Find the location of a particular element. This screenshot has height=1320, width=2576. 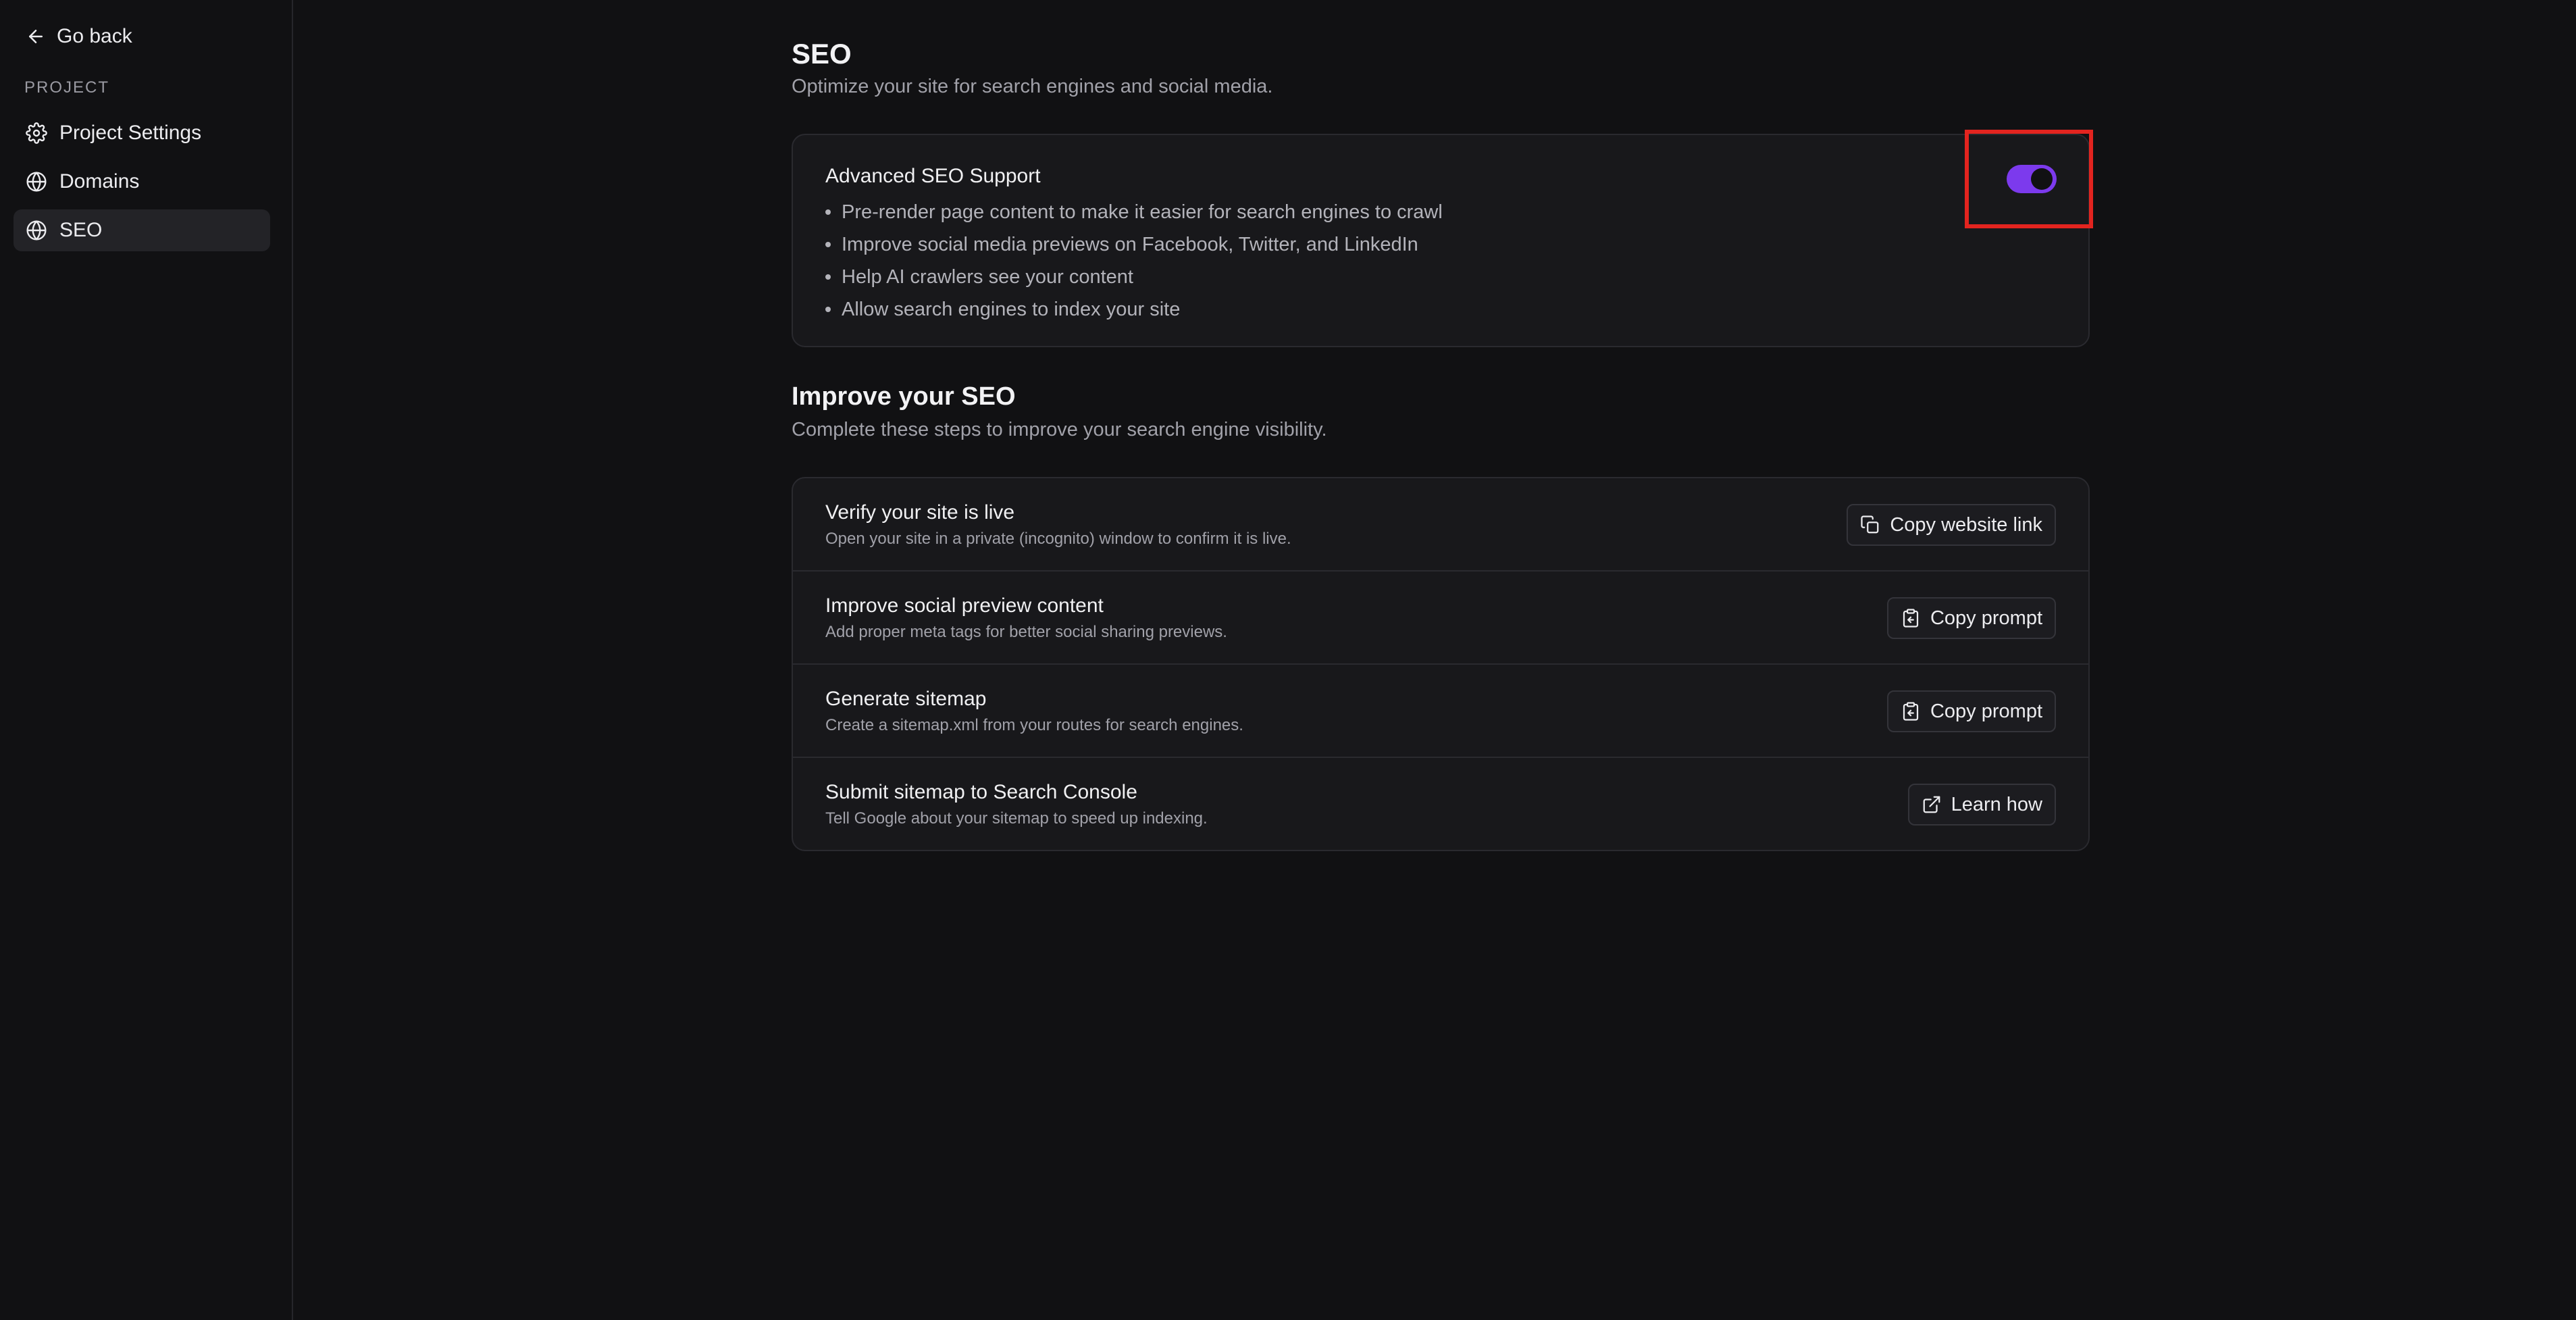

page-title: SEO is located at coordinates (822, 54).